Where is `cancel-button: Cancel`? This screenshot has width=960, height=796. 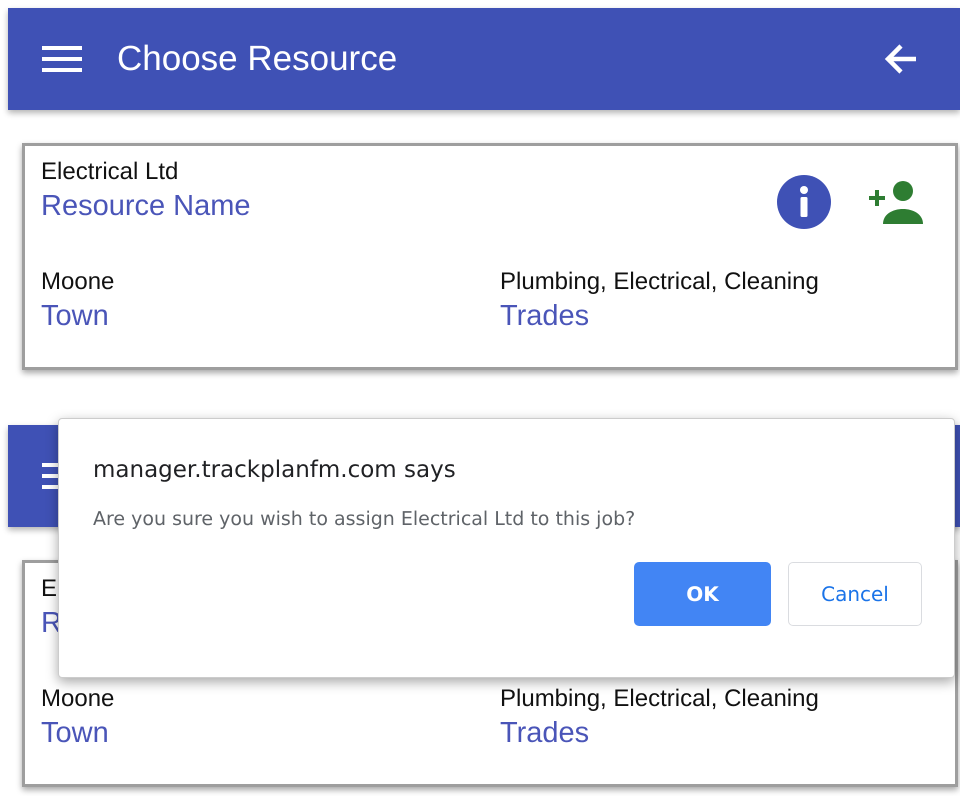
cancel-button: Cancel is located at coordinates (855, 594).